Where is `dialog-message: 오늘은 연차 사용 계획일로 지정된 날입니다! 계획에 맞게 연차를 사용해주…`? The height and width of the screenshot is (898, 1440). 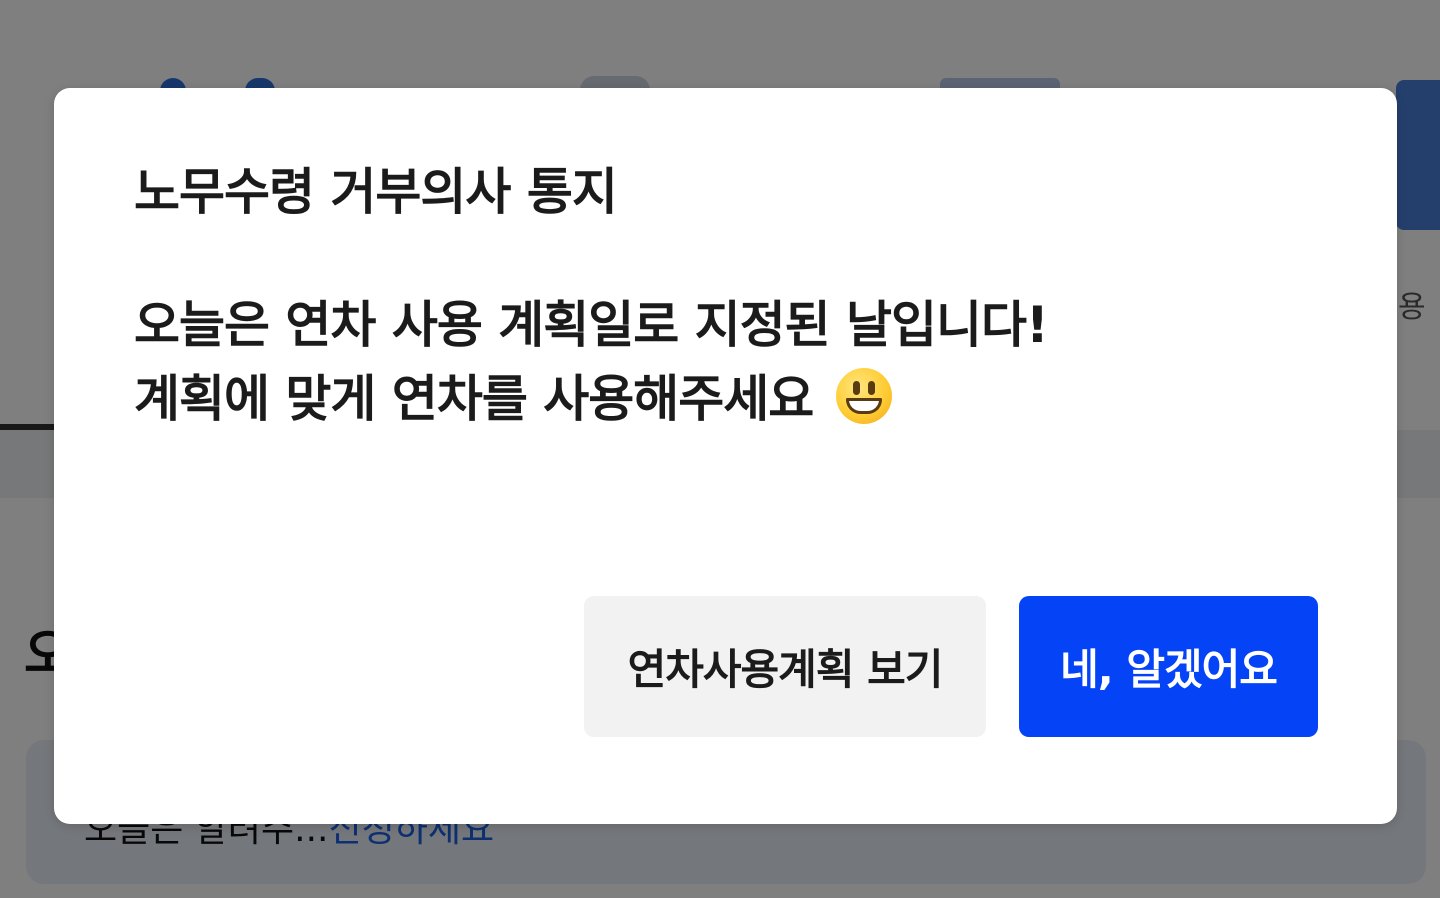
dialog-message: 오늘은 연차 사용 계획일로 지정된 날입니다! 계획에 맞게 연차를 사용해주… is located at coordinates (591, 362).